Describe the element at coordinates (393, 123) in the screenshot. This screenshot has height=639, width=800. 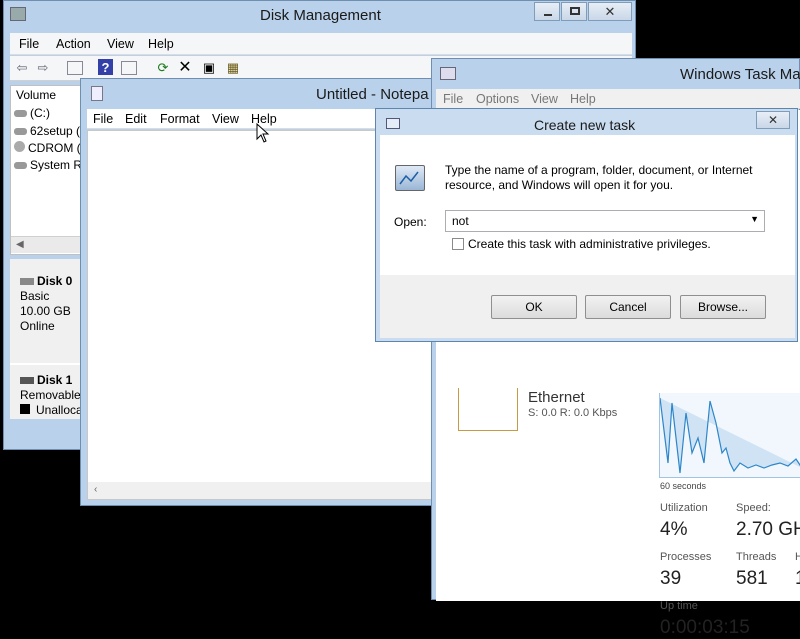
I see `dialog-app-icon` at that location.